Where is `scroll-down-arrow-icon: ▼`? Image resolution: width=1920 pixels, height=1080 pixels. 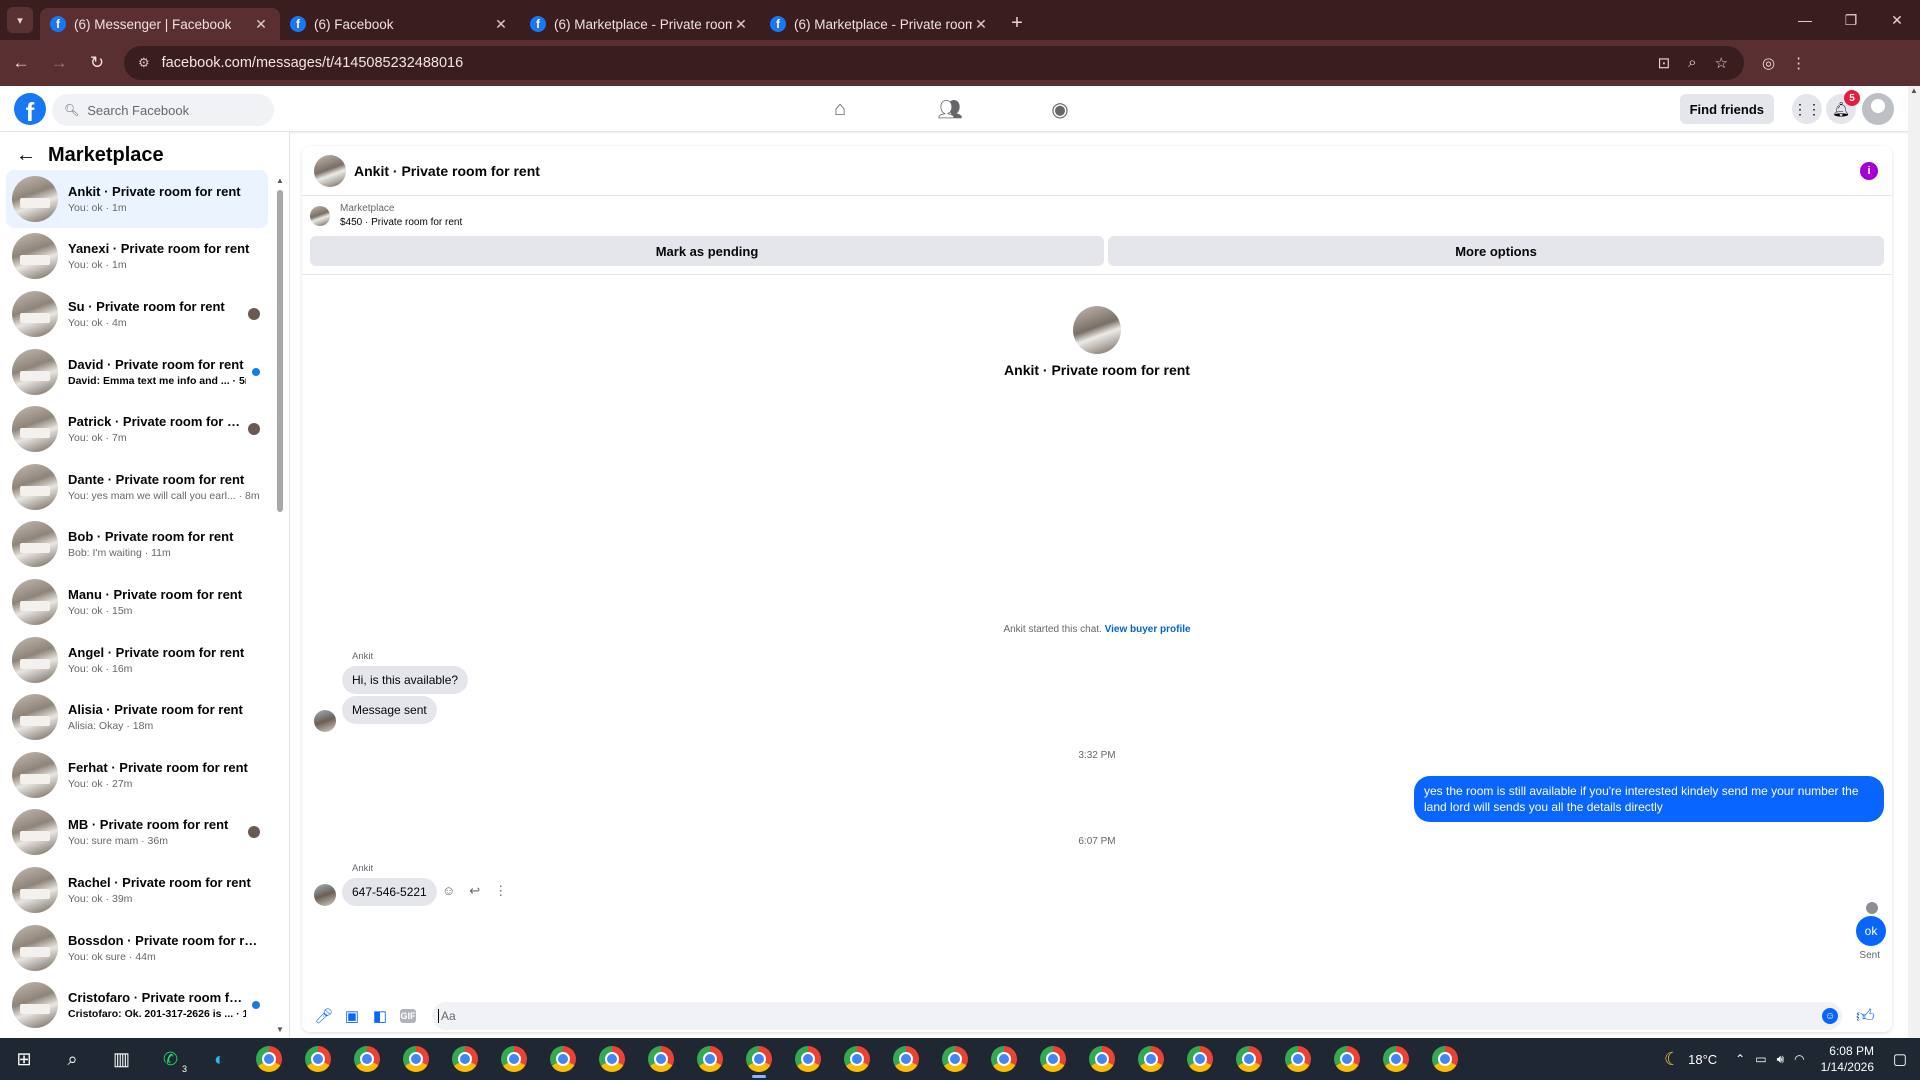
scroll-down-arrow-icon: ▼ is located at coordinates (280, 1029).